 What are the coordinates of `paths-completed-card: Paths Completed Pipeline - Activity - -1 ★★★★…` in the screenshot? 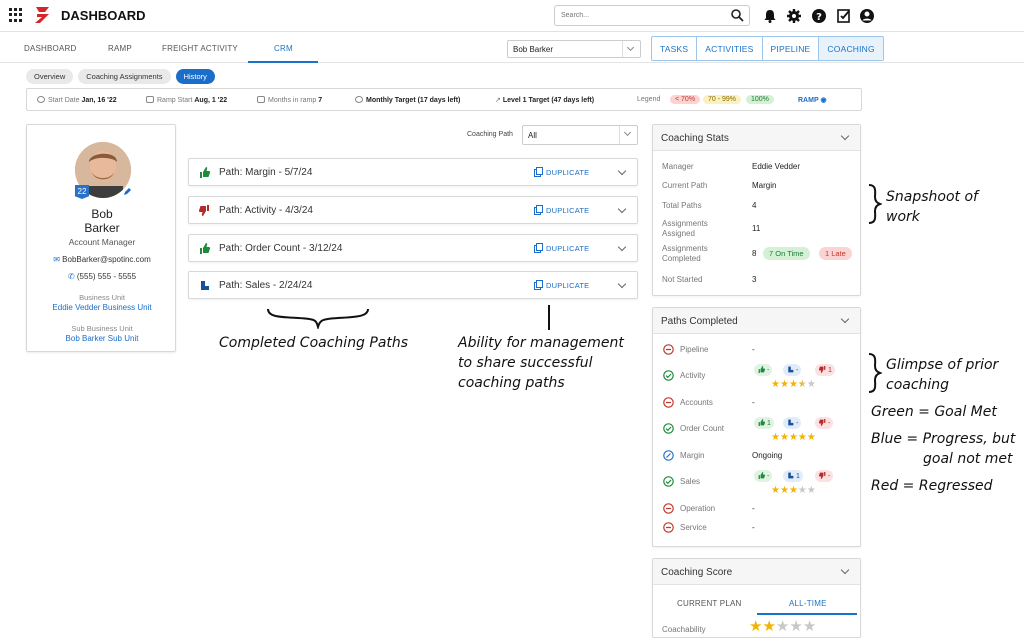 It's located at (756, 427).